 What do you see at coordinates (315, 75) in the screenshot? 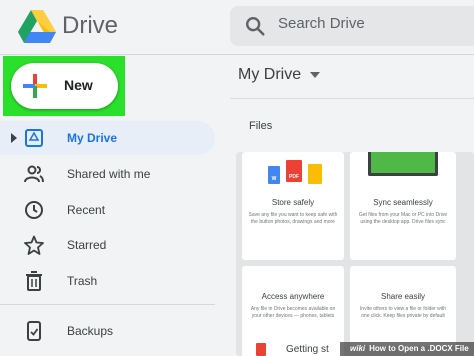
I see `caret-down-icon` at bounding box center [315, 75].